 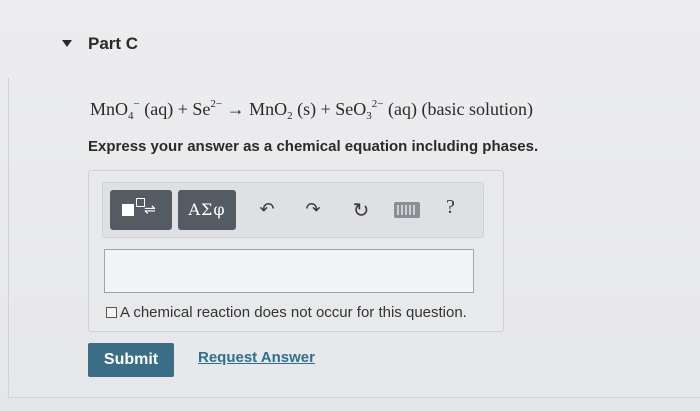 What do you see at coordinates (407, 210) in the screenshot?
I see `keyboard-icon` at bounding box center [407, 210].